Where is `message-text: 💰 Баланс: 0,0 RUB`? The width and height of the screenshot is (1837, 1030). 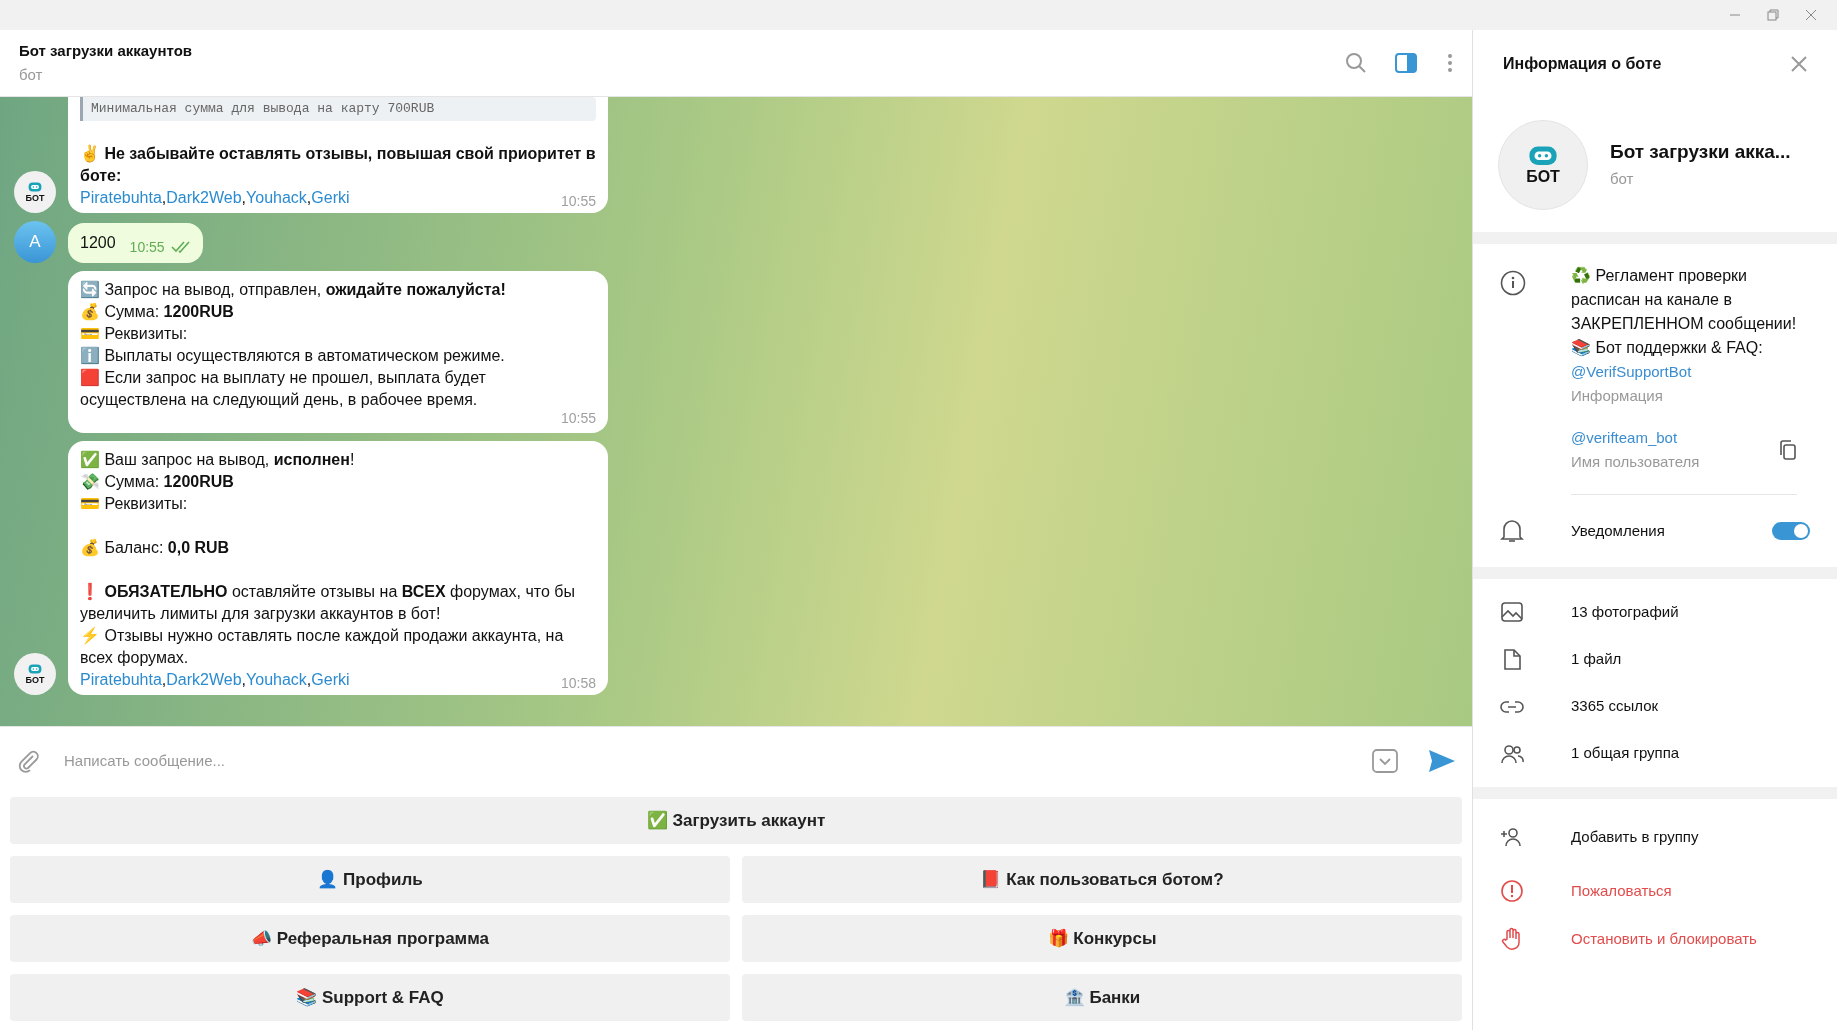 message-text: 💰 Баланс: 0,0 RUB is located at coordinates (155, 548).